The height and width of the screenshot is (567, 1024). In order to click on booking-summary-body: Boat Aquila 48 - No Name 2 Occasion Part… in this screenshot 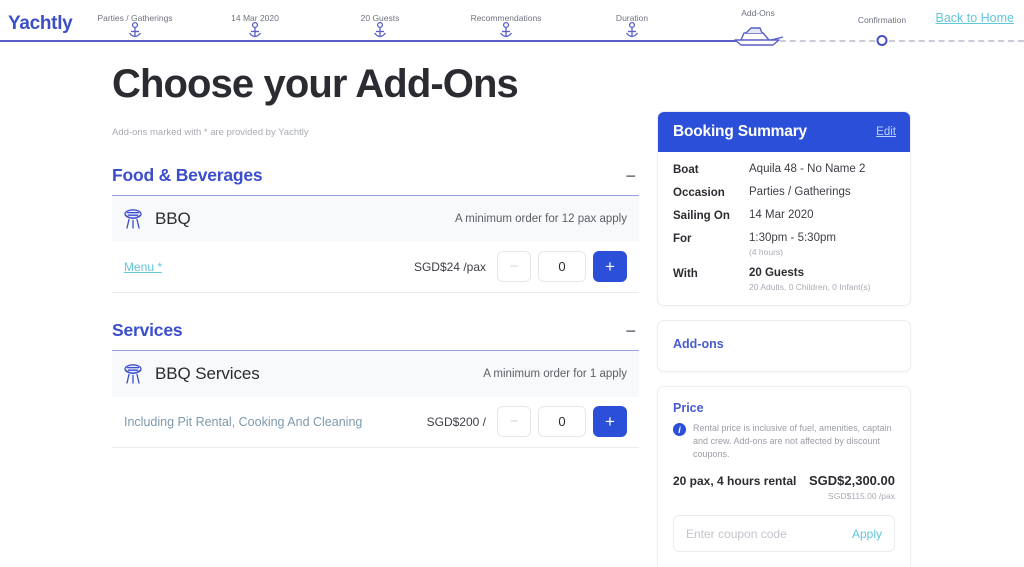, I will do `click(784, 228)`.